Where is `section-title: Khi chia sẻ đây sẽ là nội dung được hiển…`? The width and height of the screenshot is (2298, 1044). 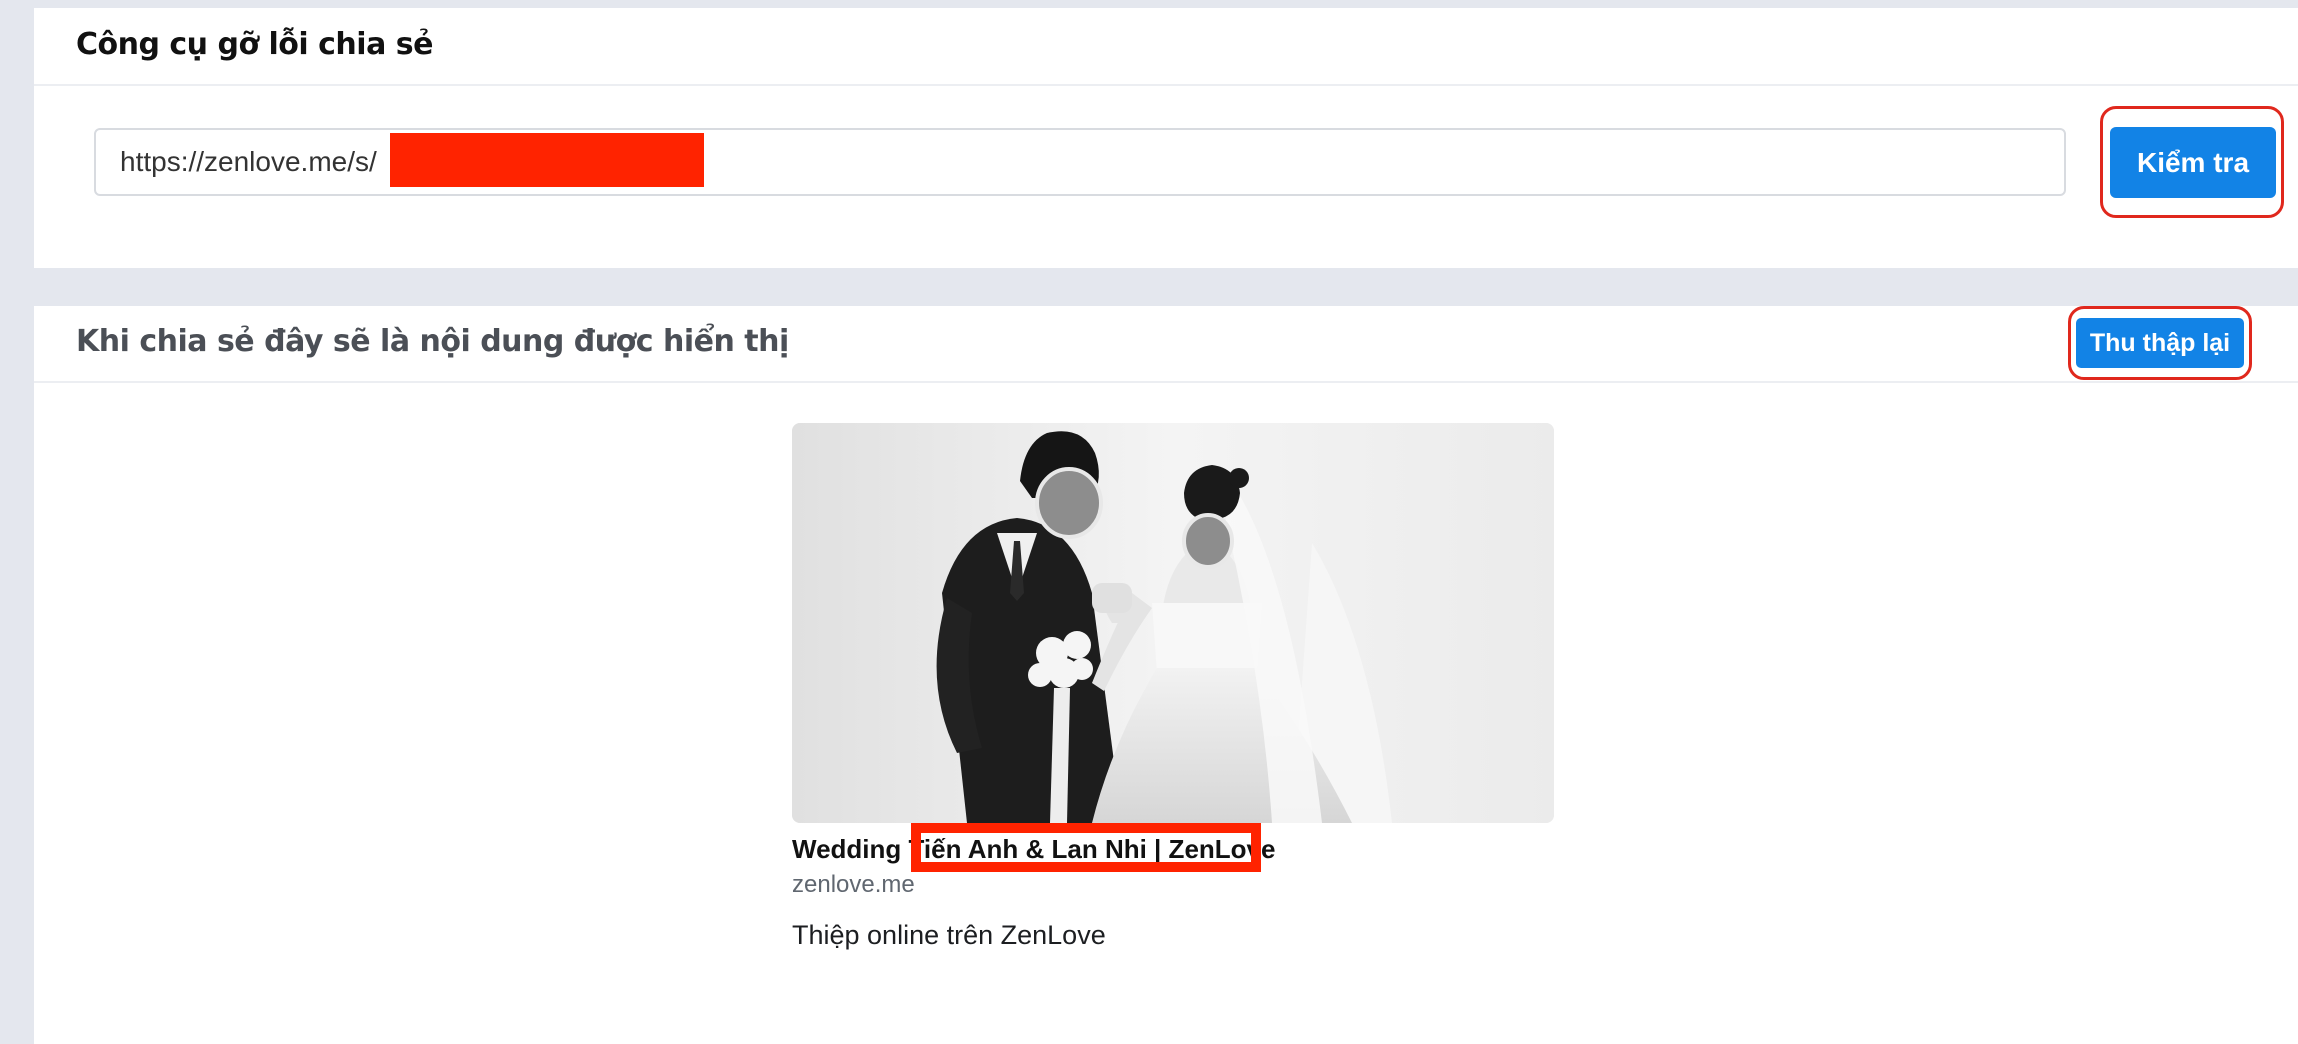 section-title: Khi chia sẻ đây sẽ là nội dung được hiển… is located at coordinates (432, 341).